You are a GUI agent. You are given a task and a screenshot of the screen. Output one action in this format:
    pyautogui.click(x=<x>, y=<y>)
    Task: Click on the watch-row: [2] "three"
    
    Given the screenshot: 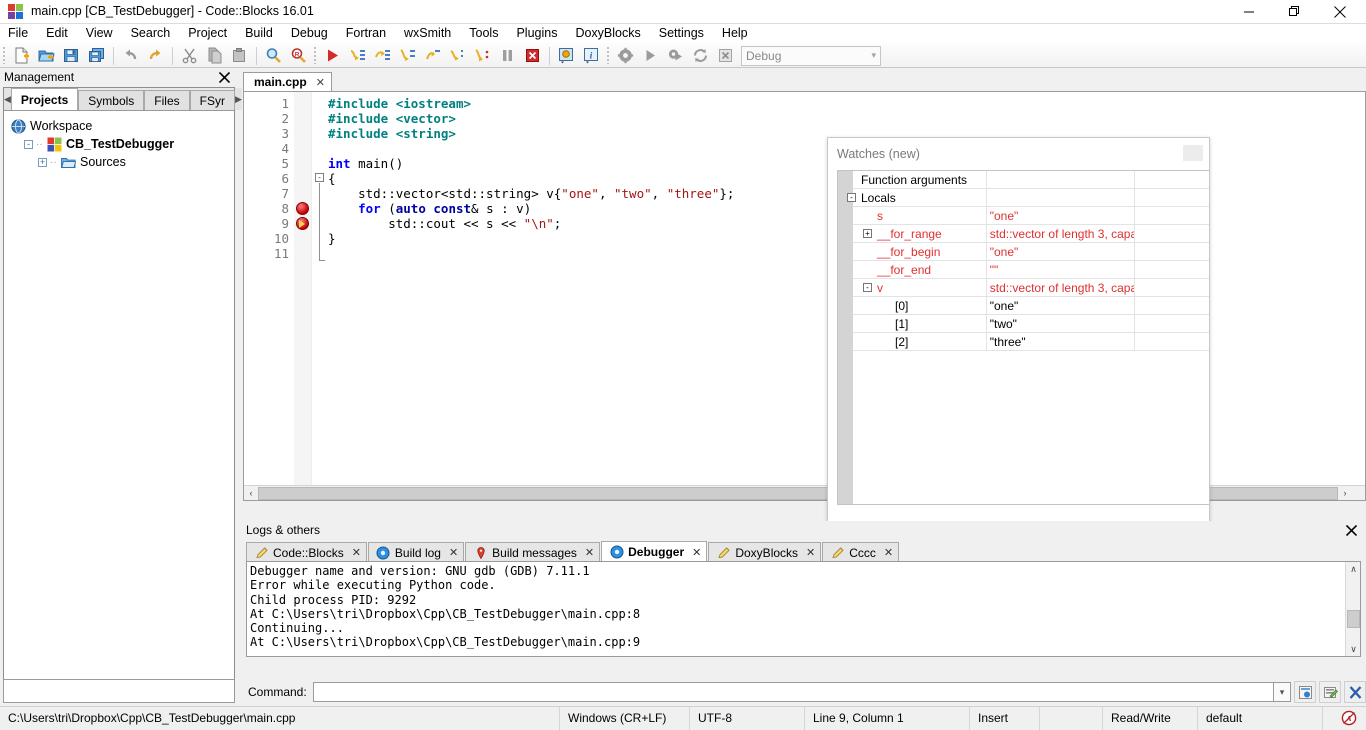 What is the action you would take?
    pyautogui.click(x=1031, y=342)
    